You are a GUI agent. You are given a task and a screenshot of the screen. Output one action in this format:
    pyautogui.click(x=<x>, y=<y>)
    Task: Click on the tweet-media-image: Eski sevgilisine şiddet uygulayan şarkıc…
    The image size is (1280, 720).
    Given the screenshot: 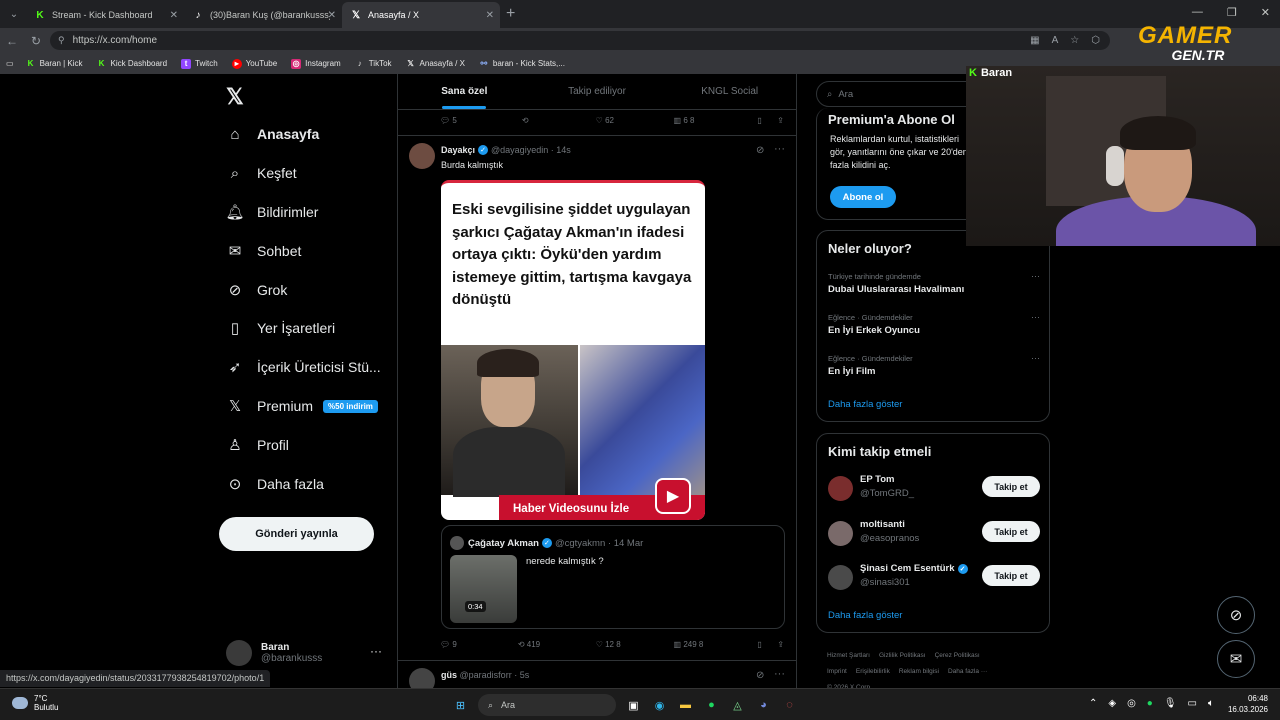 What is the action you would take?
    pyautogui.click(x=573, y=350)
    